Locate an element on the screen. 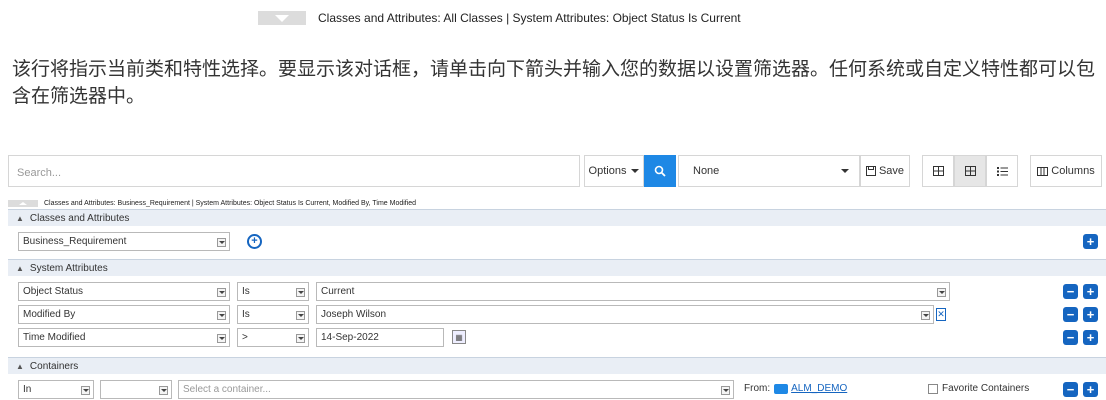 The image size is (1106, 400). toolbar: Search... Options None Save Columns is located at coordinates (557, 172).